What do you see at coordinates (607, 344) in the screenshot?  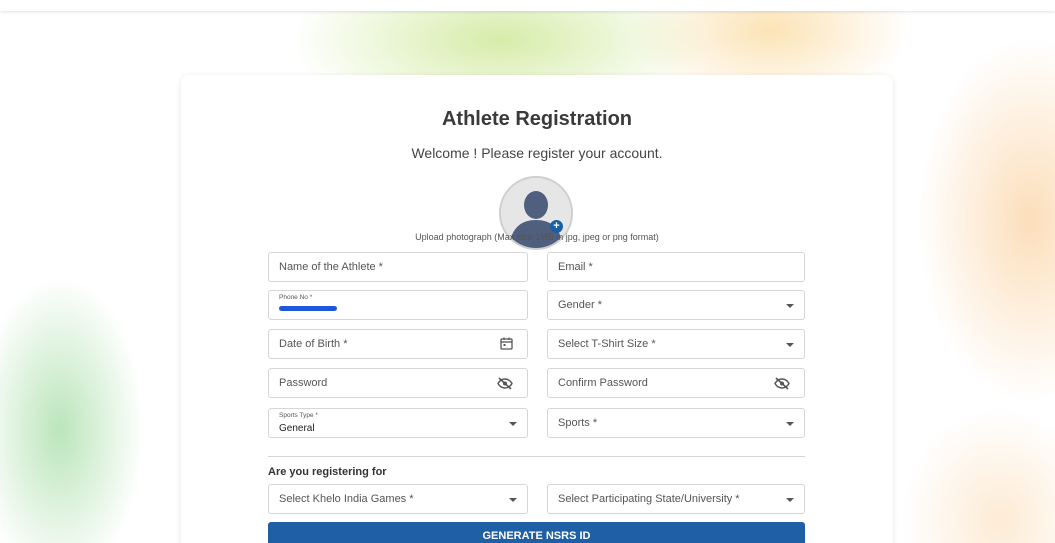 I see `tshirt-size-label: Select T-Shirt Size *` at bounding box center [607, 344].